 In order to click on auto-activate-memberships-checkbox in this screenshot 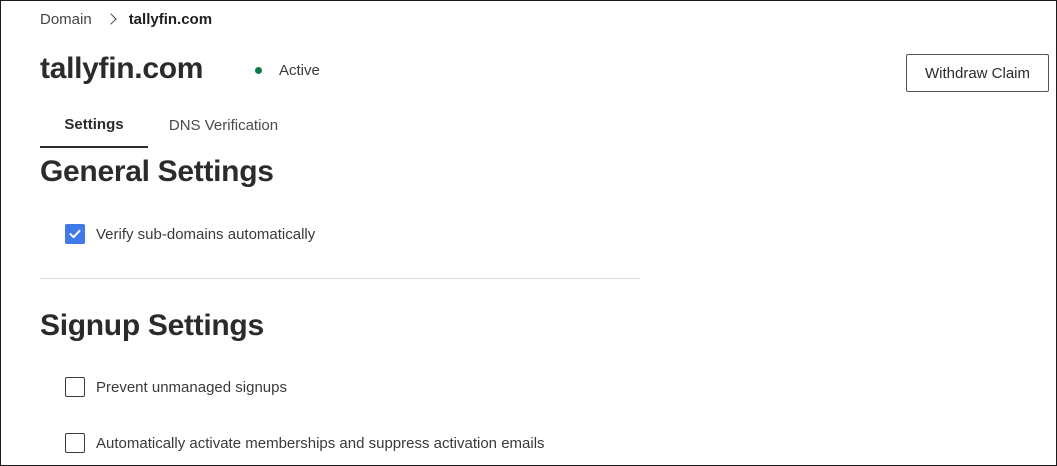, I will do `click(75, 443)`.